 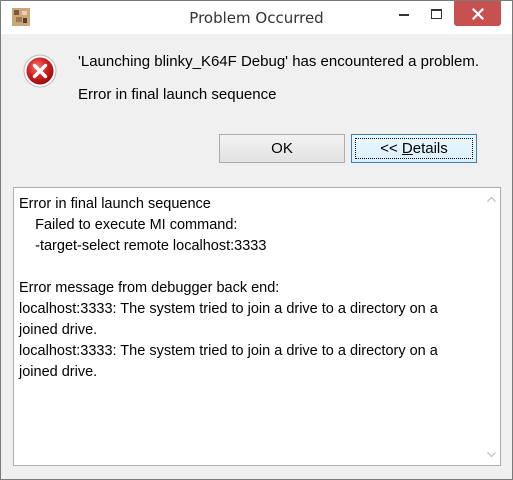 I want to click on close-icon, so click(x=477, y=13).